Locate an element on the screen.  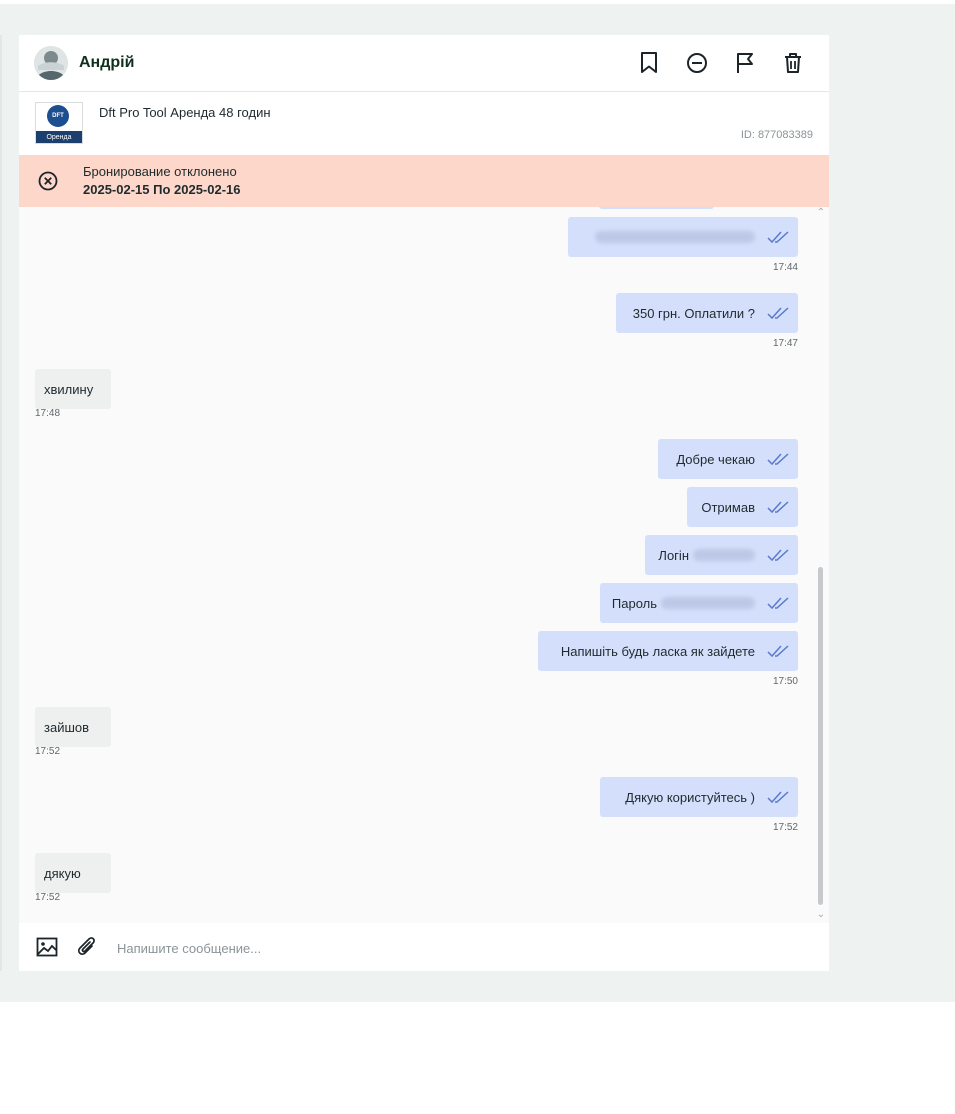
message-bubble: Пароль is located at coordinates (699, 603).